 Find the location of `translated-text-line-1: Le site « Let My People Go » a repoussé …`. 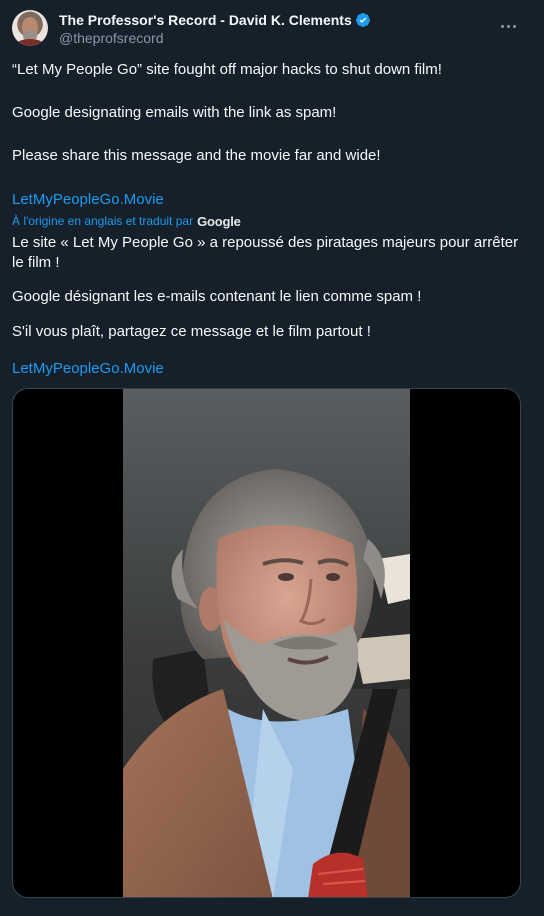

translated-text-line-1: Le site « Let My People Go » a repoussé … is located at coordinates (265, 252).